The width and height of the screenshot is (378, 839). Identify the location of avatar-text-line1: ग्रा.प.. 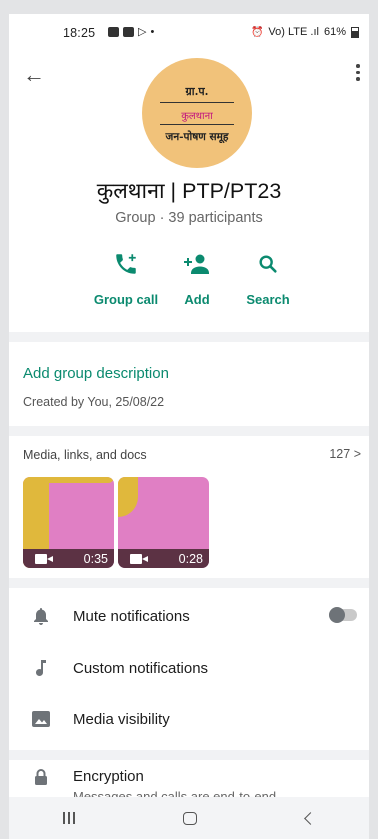
(197, 91).